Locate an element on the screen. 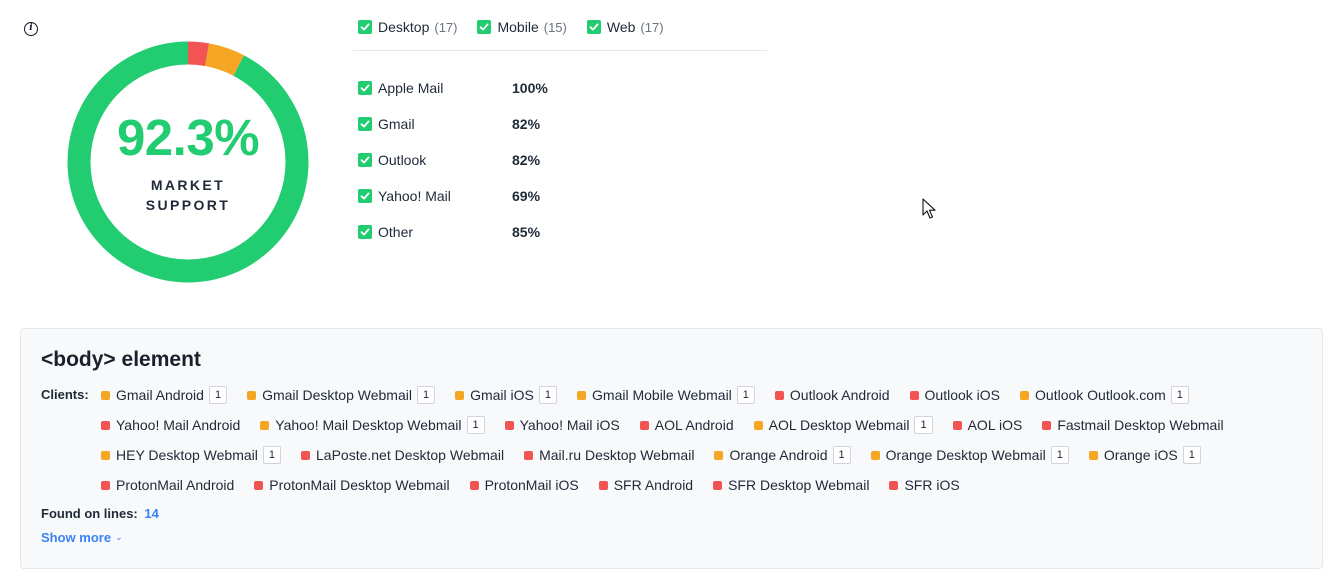 This screenshot has height=579, width=1333. filters-divider is located at coordinates (560, 50).